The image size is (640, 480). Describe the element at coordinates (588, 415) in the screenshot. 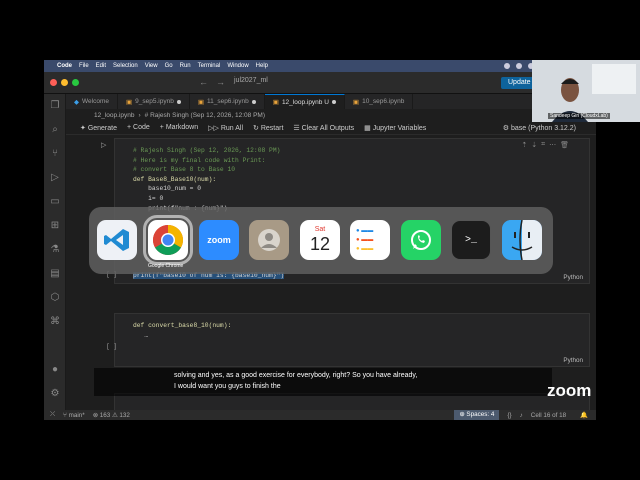

I see `notifications-icon: 🔔` at that location.